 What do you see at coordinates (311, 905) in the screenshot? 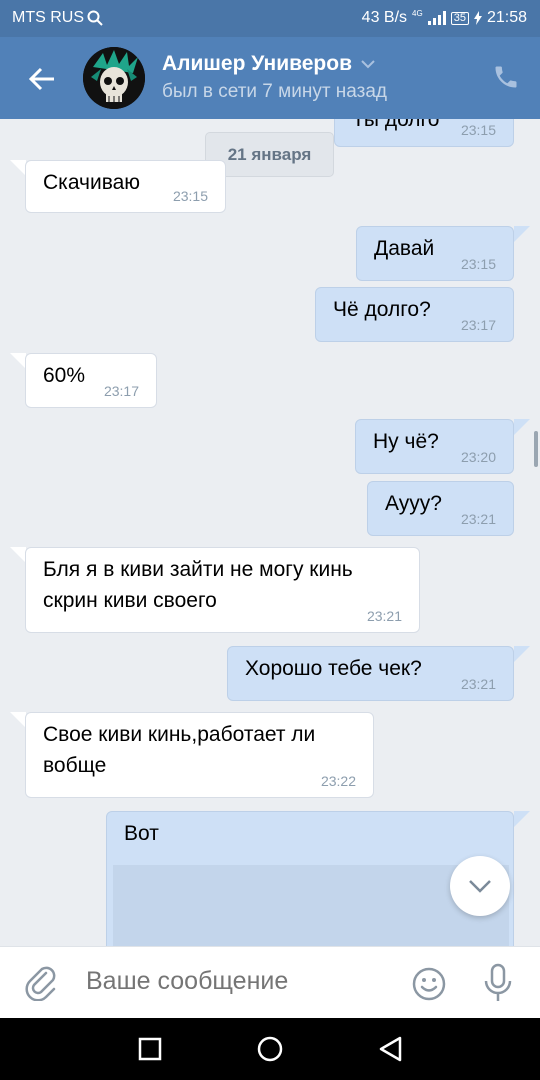
I see `attached-photo` at bounding box center [311, 905].